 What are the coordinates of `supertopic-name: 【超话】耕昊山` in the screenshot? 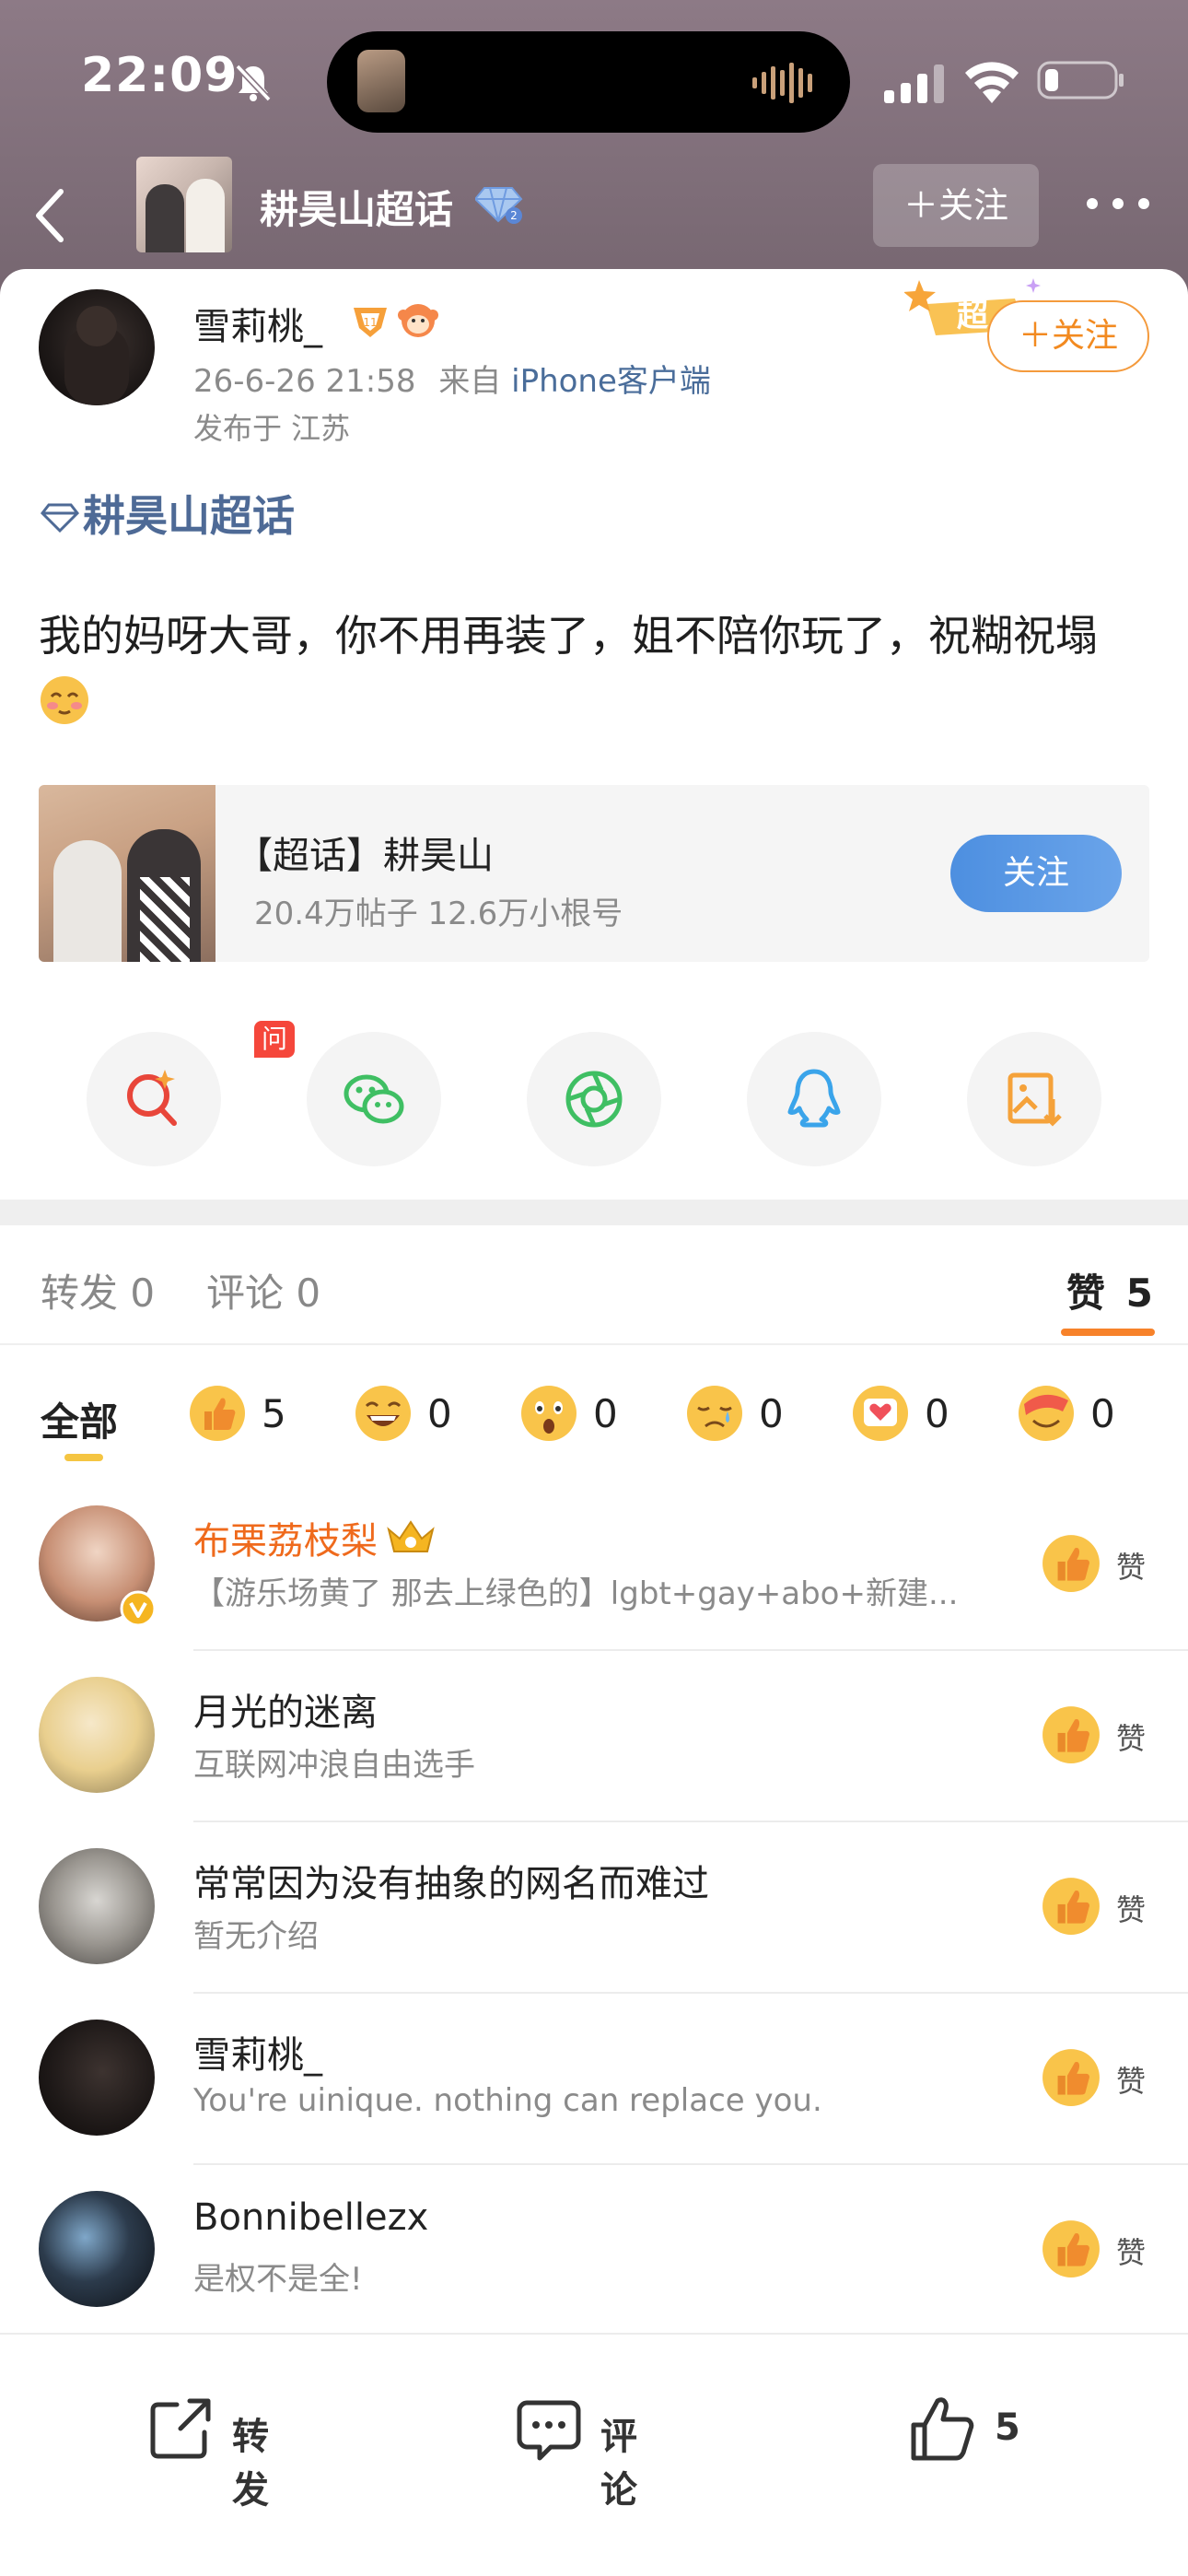 It's located at (365, 856).